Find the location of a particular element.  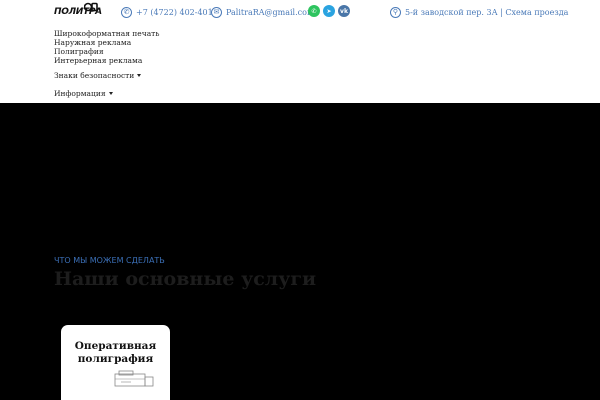

email-link: ✉ PalitraRA@gmail.com is located at coordinates (263, 12).